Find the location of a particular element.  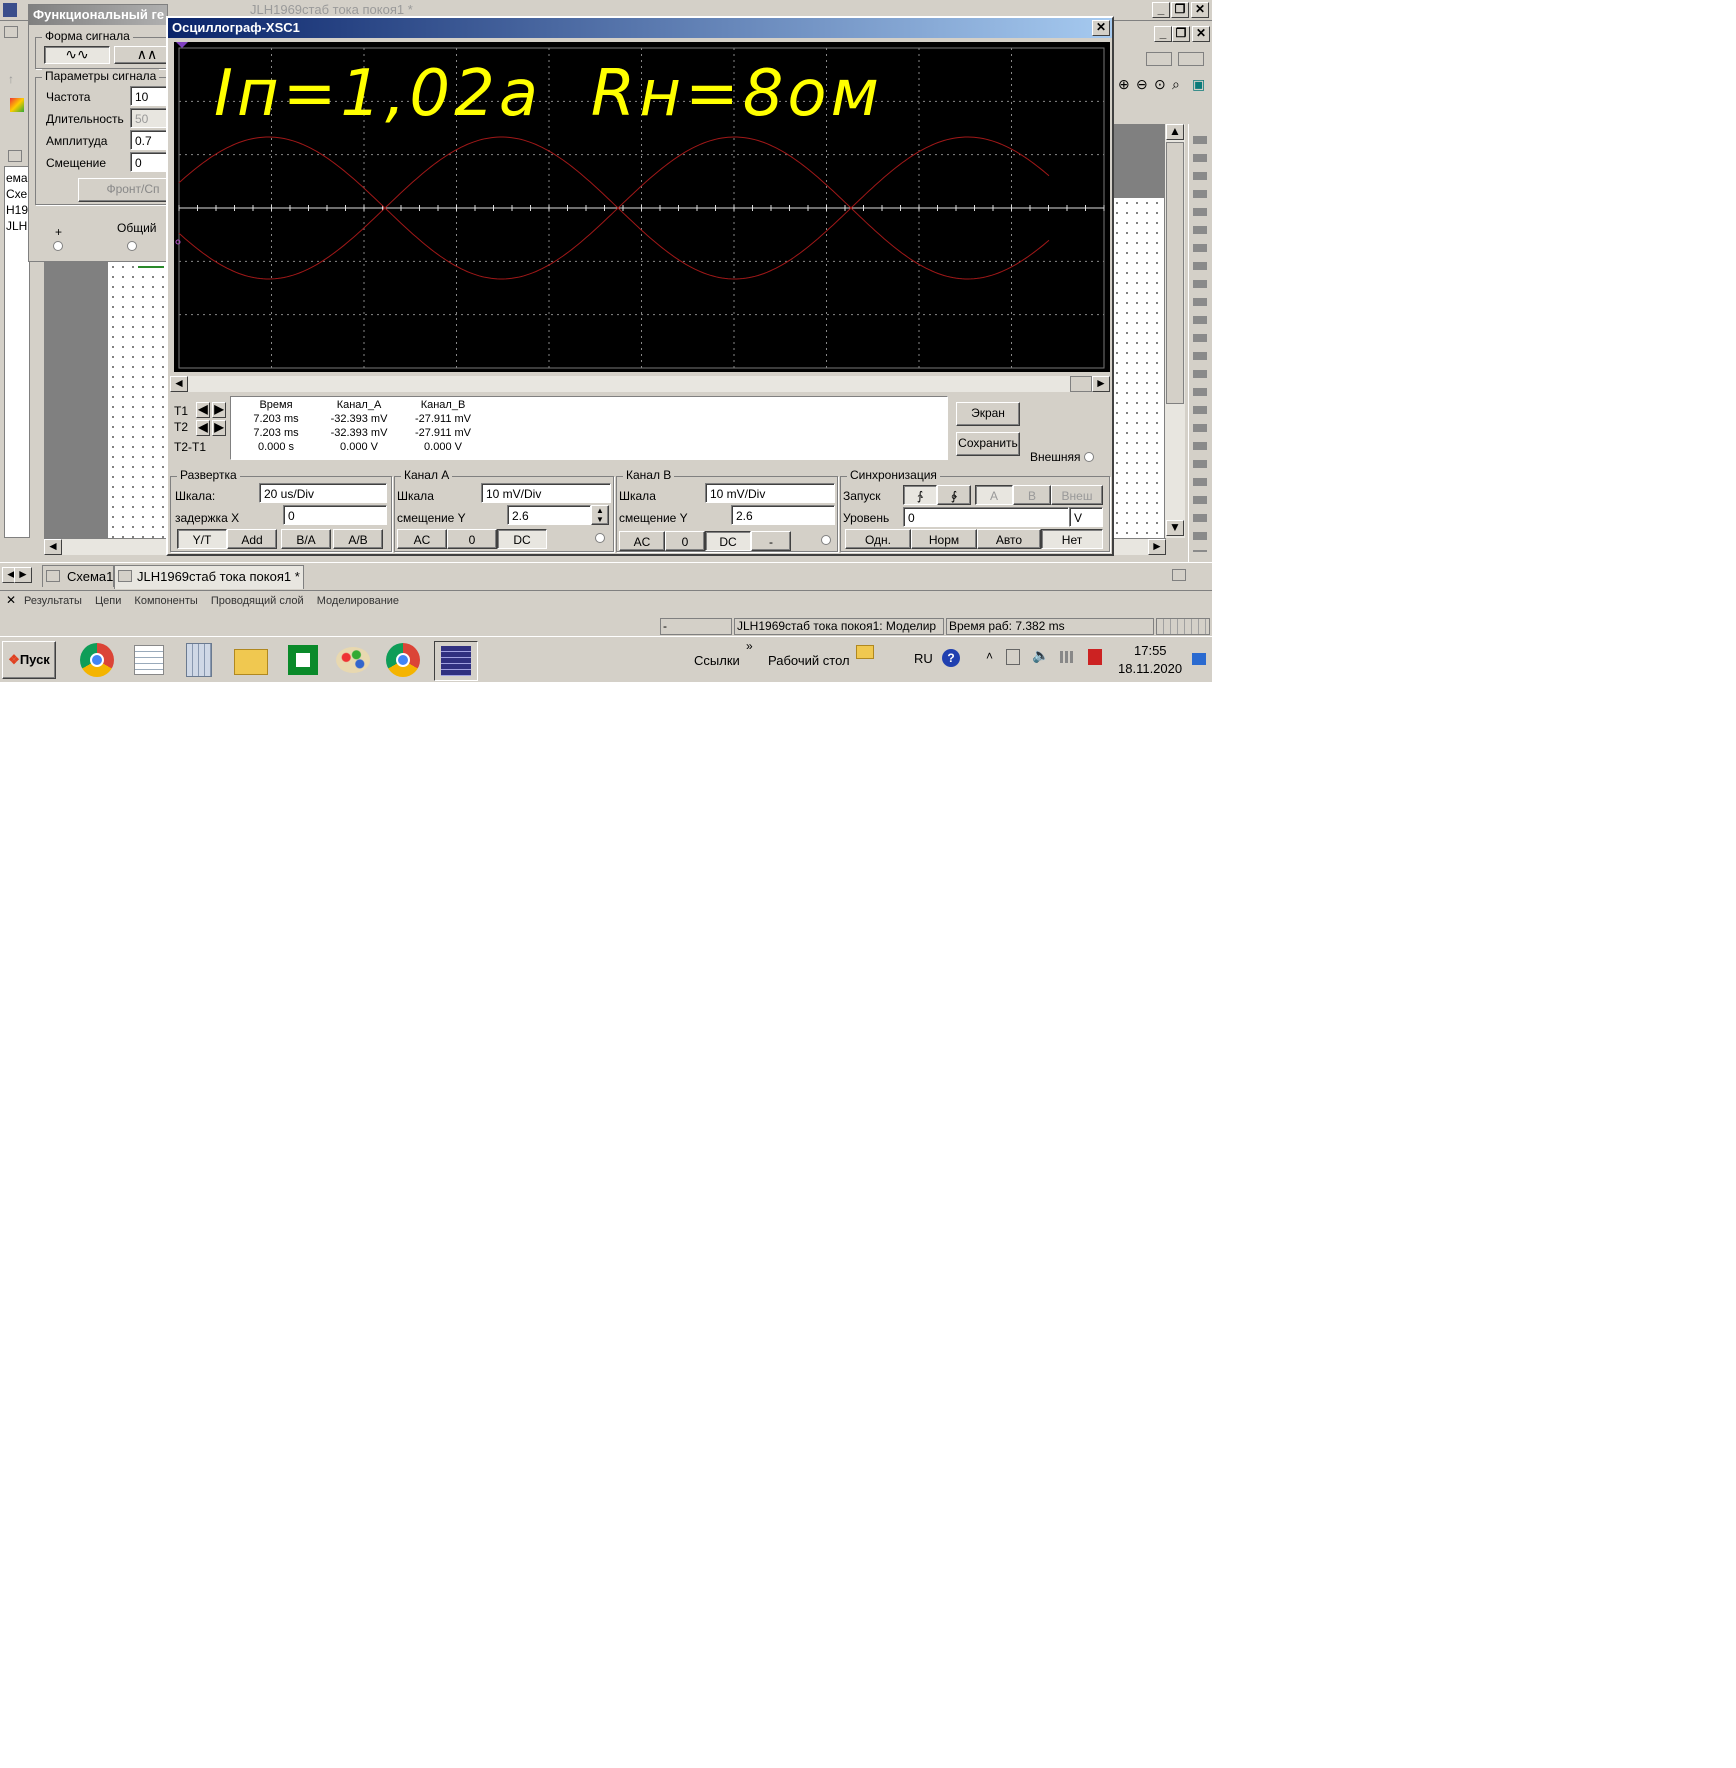

tree-item: Н19 is located at coordinates (17, 210).